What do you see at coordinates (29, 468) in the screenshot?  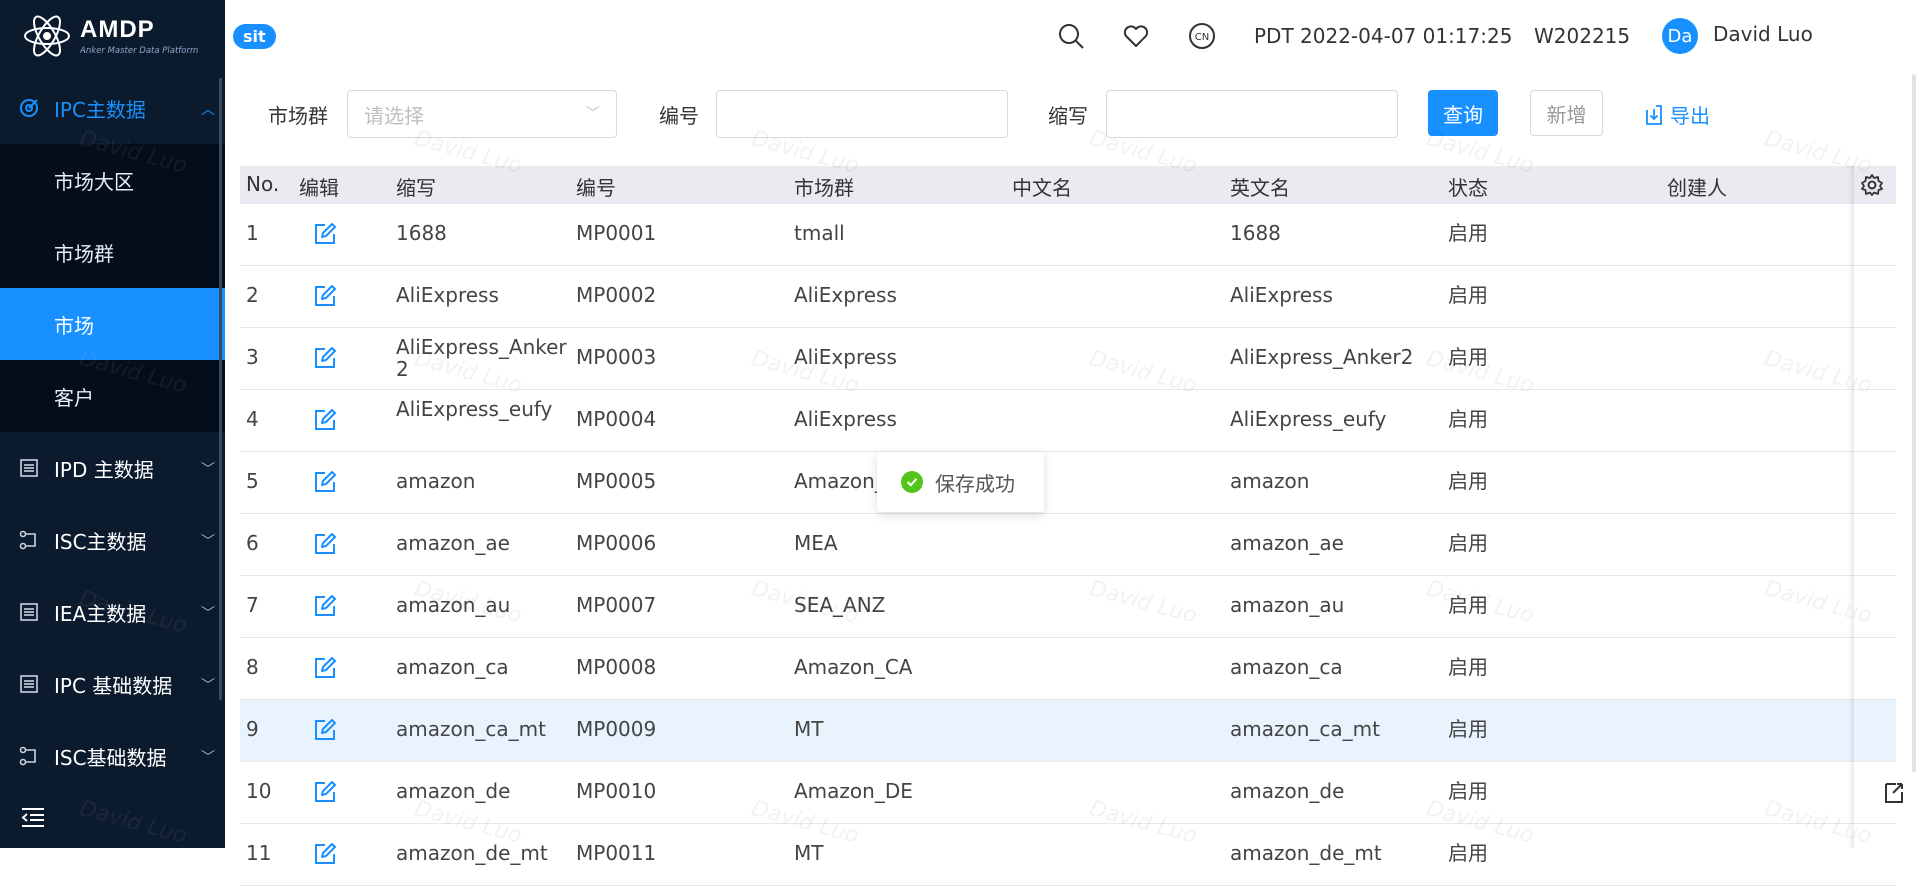 I see `list-icon` at bounding box center [29, 468].